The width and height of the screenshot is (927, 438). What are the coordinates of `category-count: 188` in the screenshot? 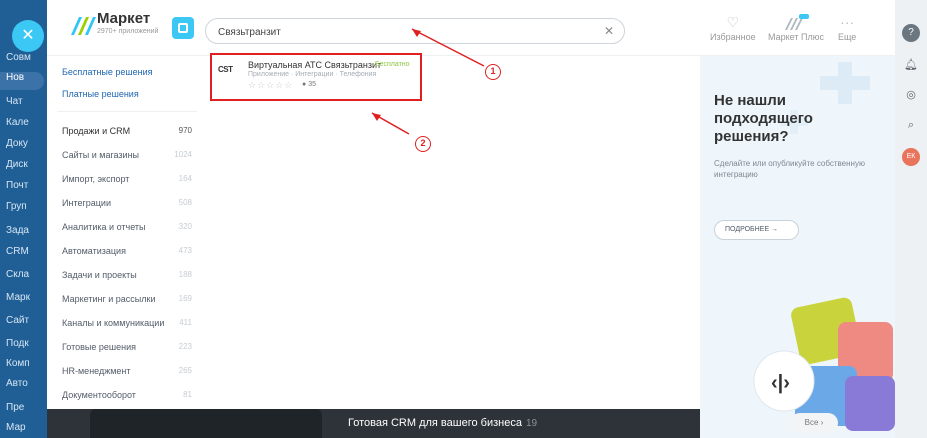 It's located at (185, 274).